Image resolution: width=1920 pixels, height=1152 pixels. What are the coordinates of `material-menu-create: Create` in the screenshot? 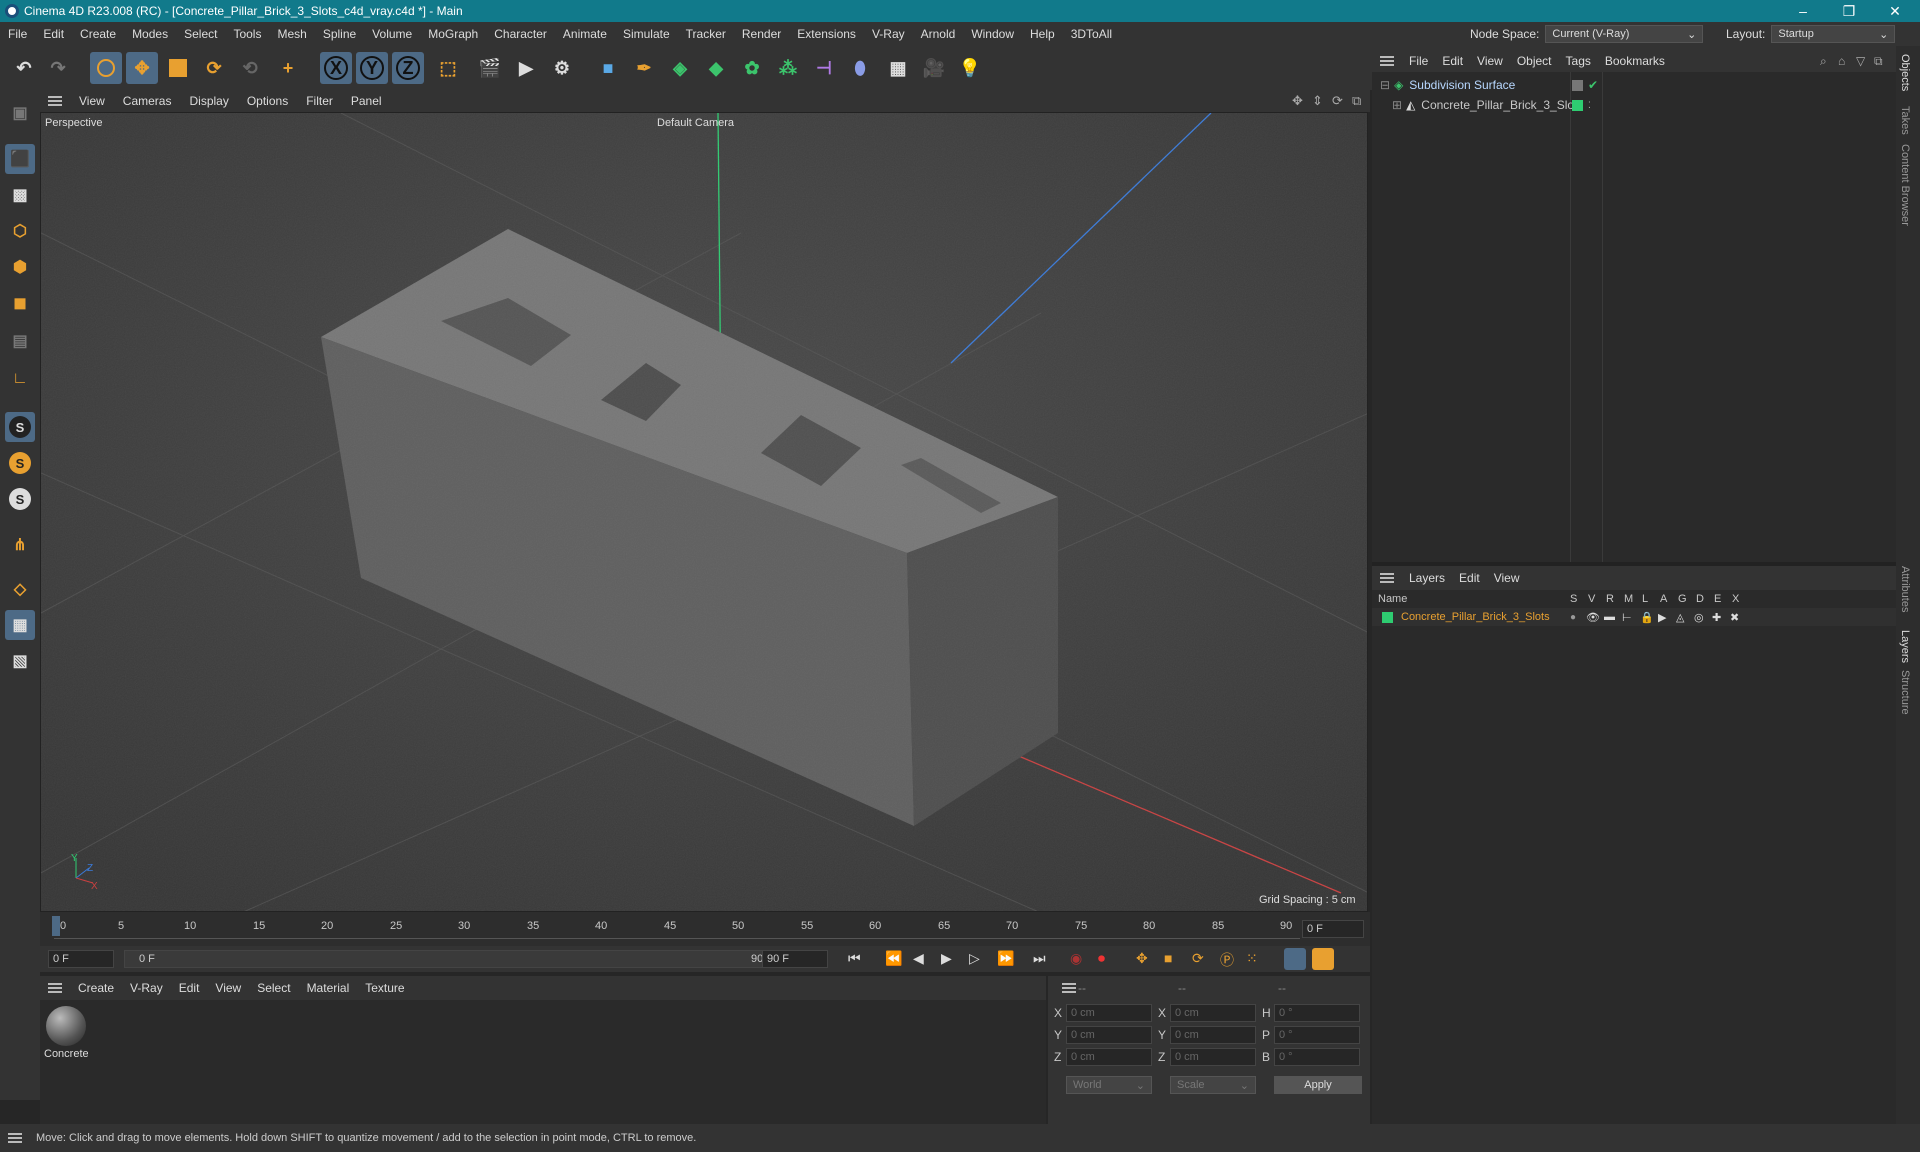 It's located at (96, 988).